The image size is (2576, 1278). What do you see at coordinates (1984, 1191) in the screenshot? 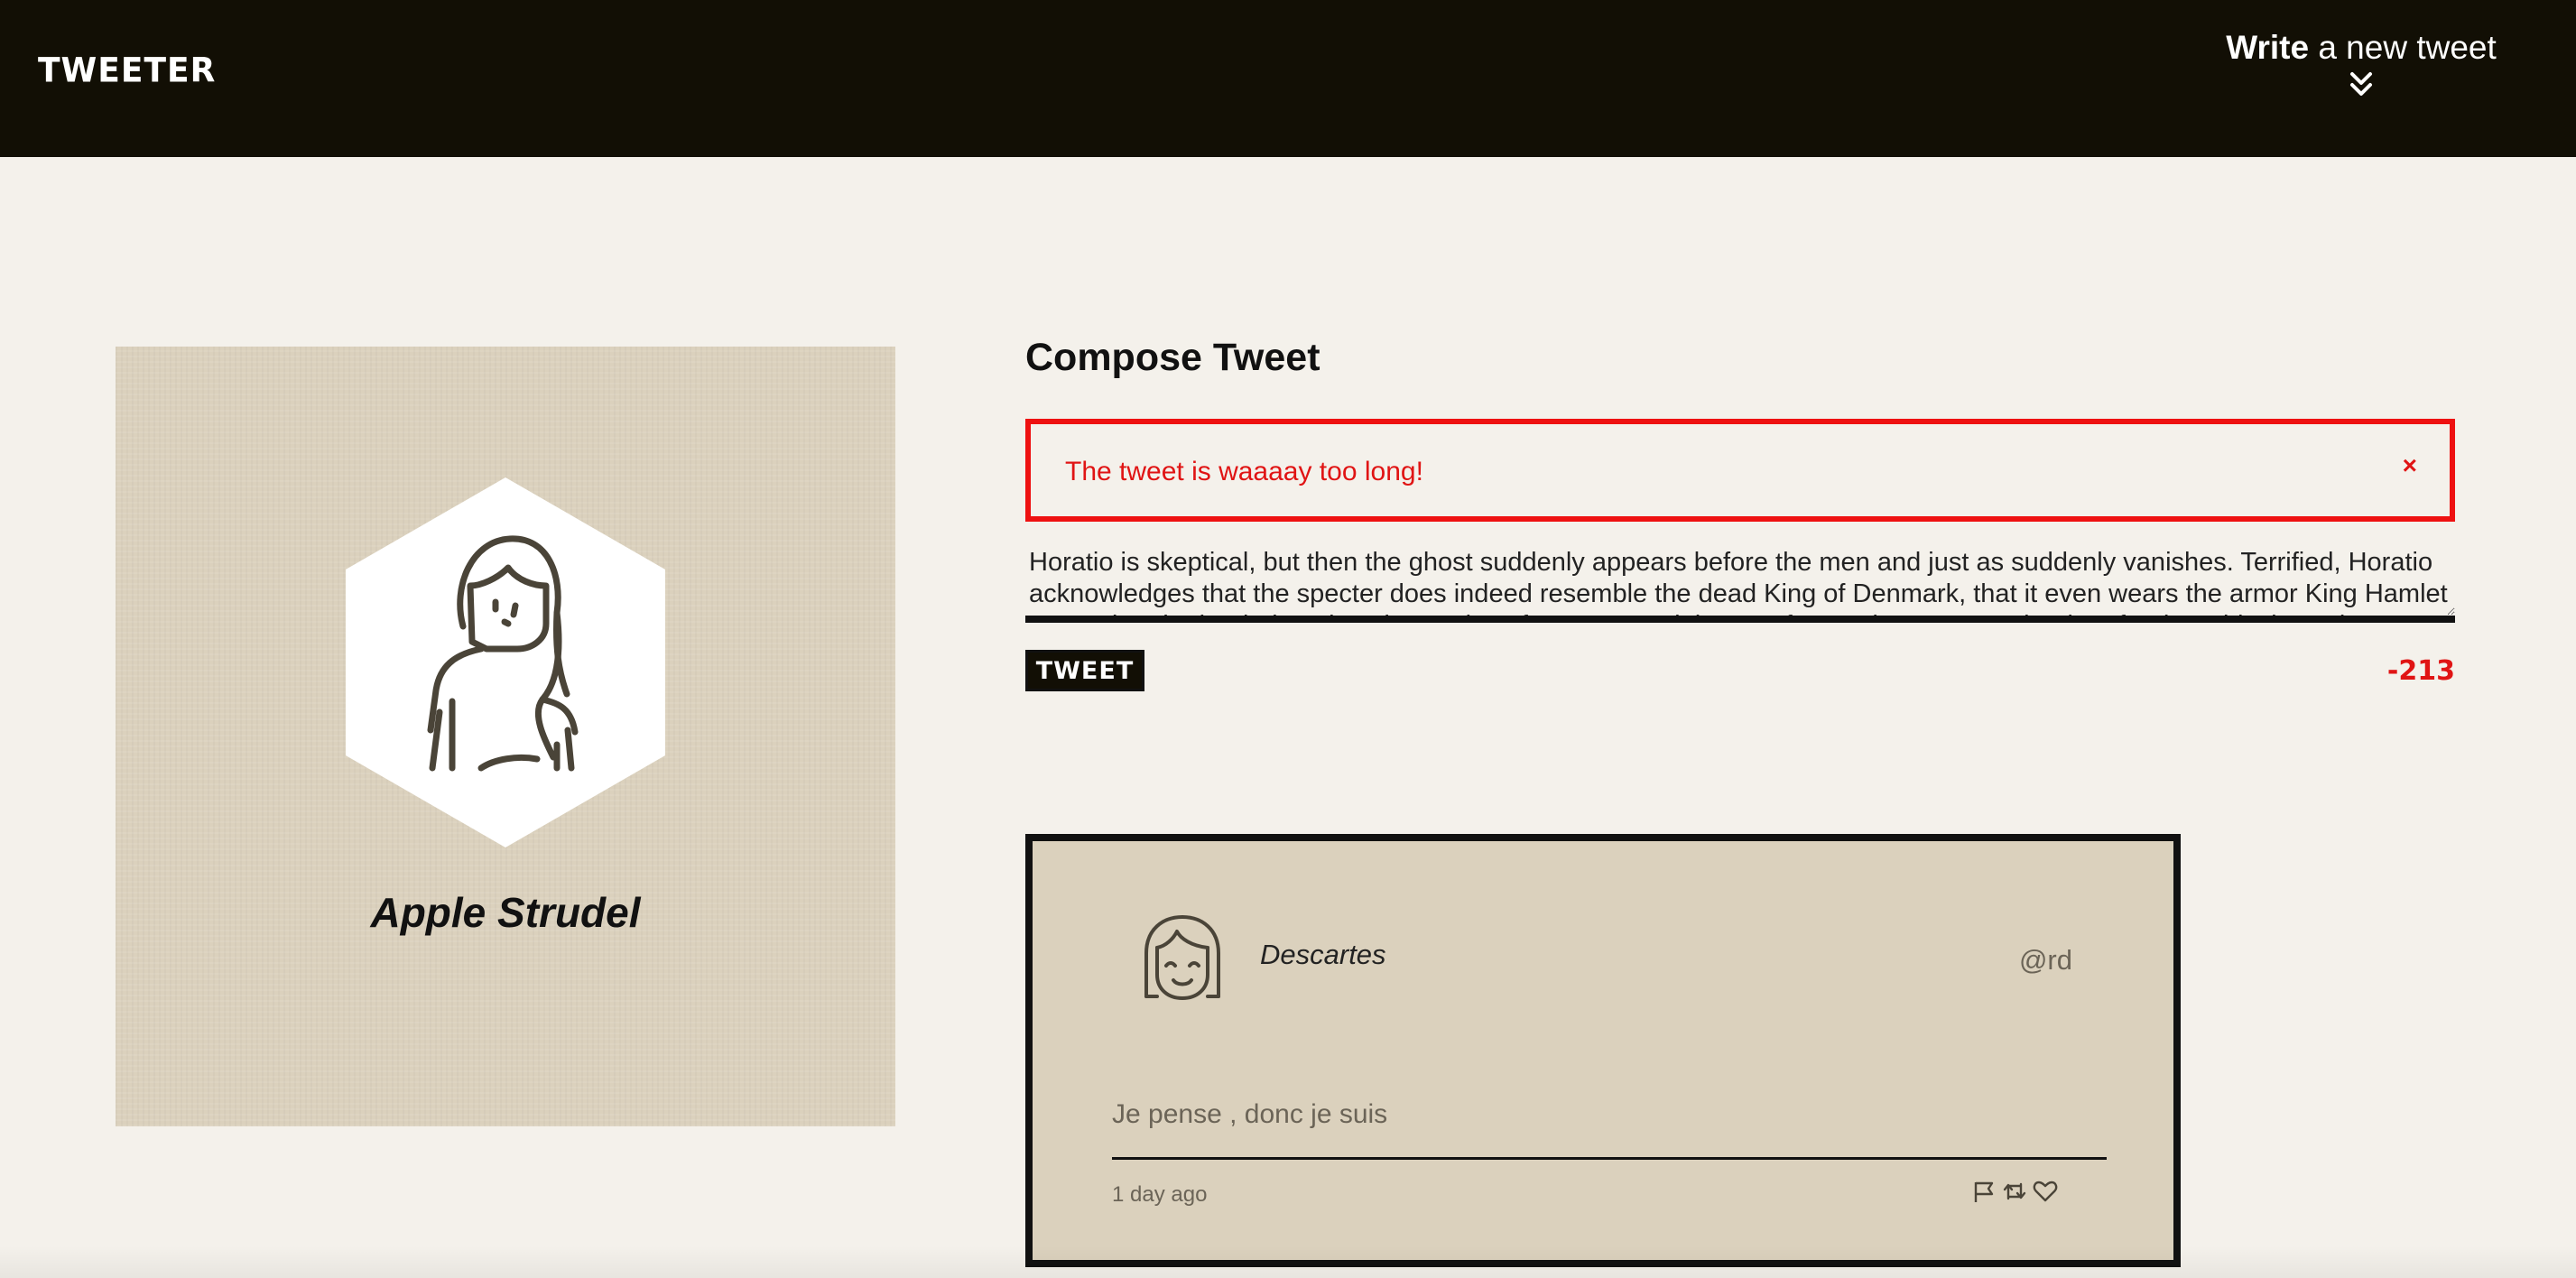
I see `flag-icon` at bounding box center [1984, 1191].